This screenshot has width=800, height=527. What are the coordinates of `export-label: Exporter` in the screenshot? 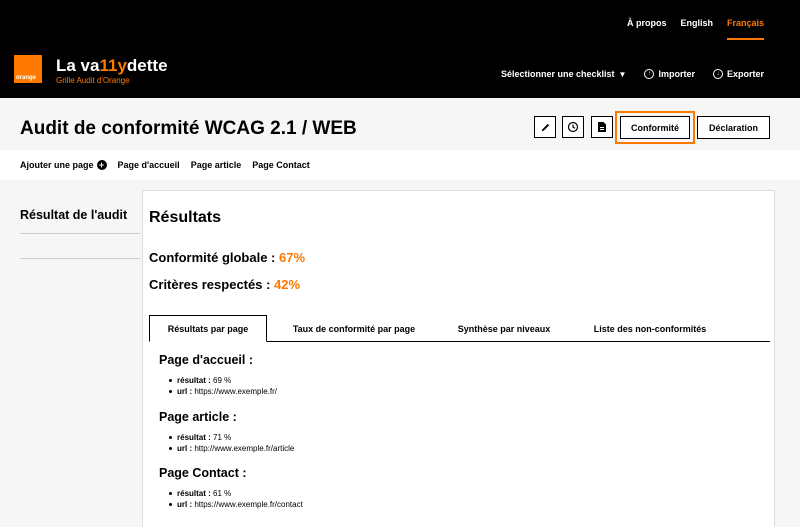 It's located at (745, 74).